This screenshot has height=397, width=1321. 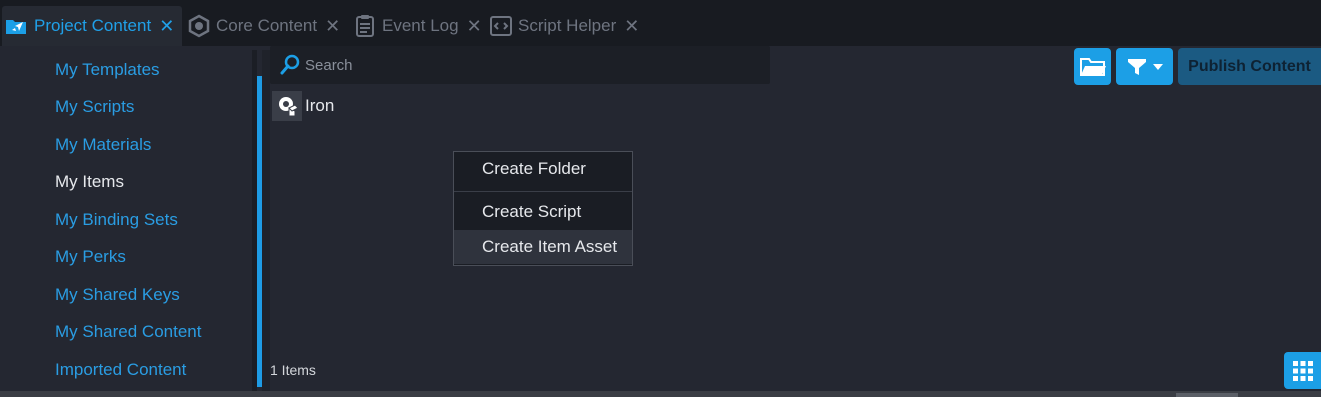 What do you see at coordinates (543, 191) in the screenshot?
I see `menu-divider` at bounding box center [543, 191].